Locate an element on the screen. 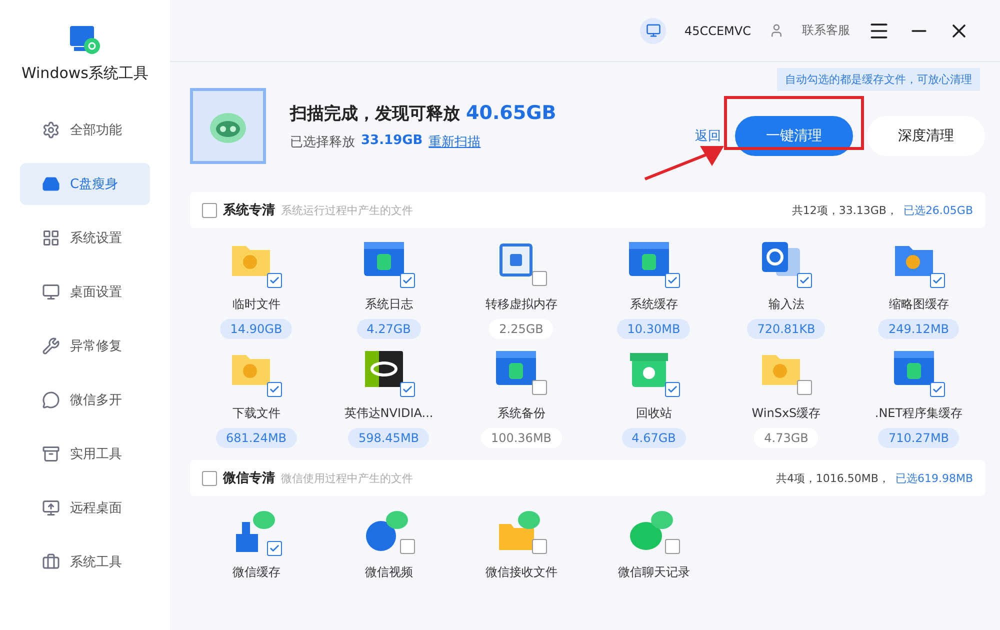  size-tag: 249.12MB is located at coordinates (919, 329).